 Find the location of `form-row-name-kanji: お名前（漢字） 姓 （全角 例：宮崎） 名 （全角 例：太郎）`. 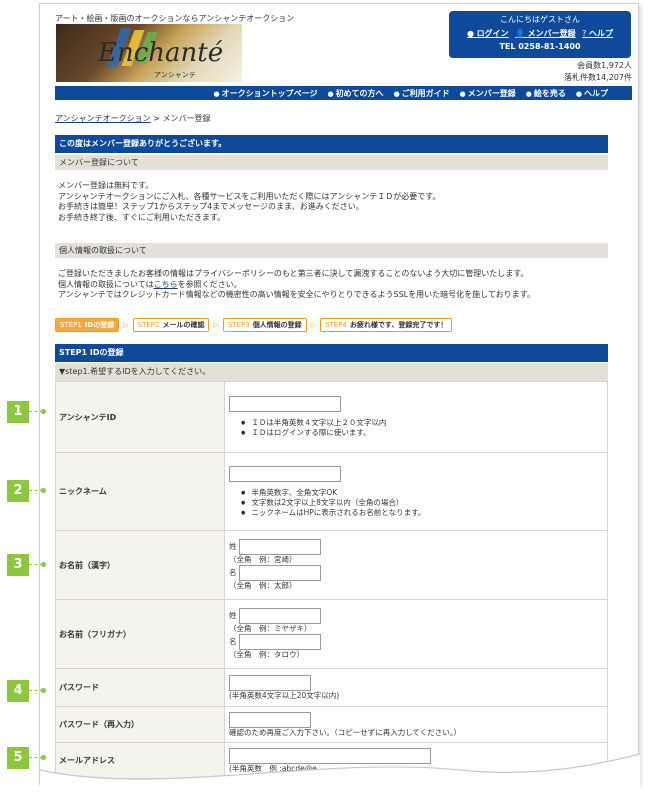

form-row-name-kanji: お名前（漢字） 姓 （全角 例：宮崎） 名 （全角 例：太郎） is located at coordinates (331, 565).